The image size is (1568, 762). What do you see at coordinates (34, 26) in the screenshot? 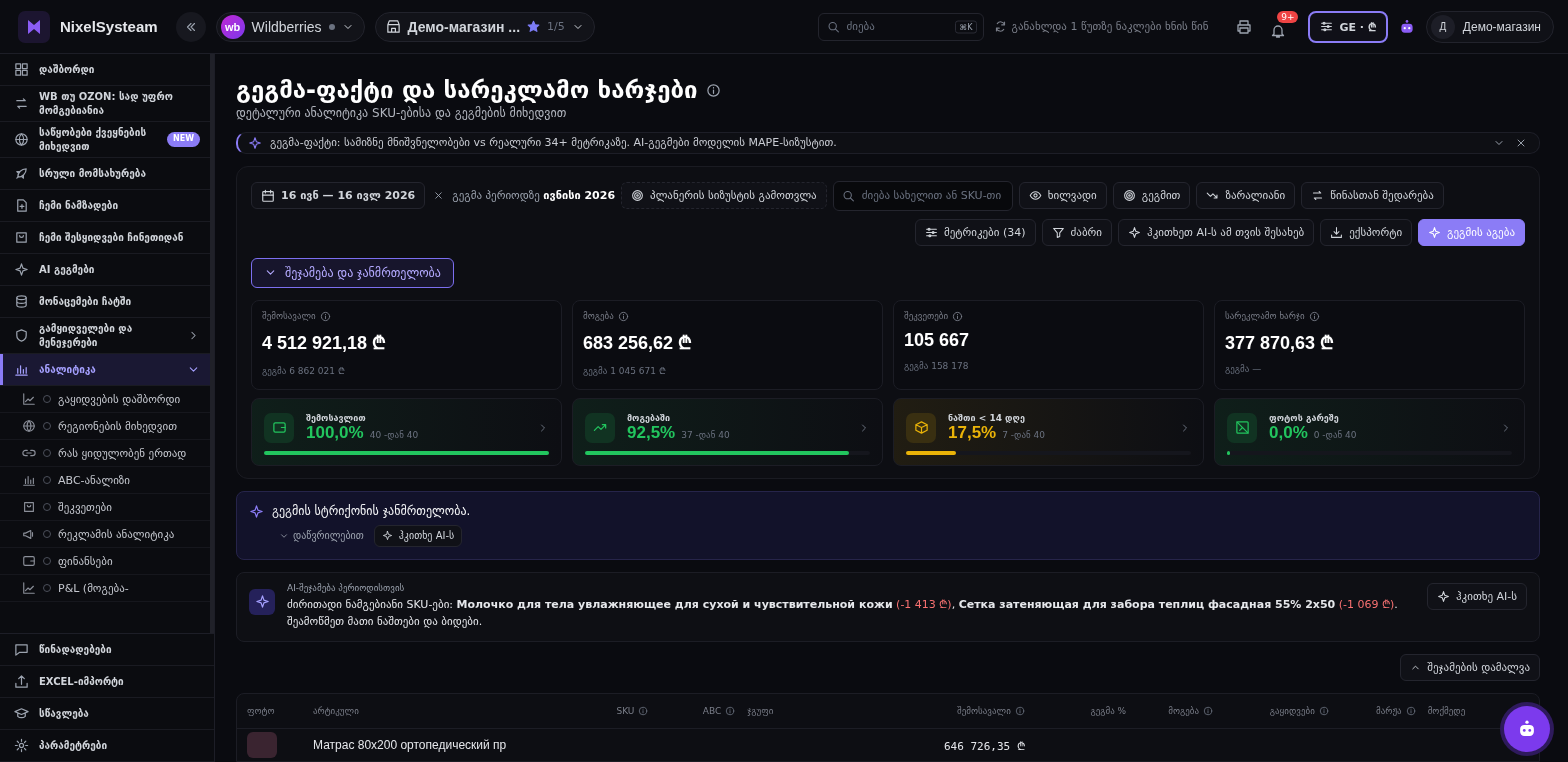
I see `logo-icon` at bounding box center [34, 26].